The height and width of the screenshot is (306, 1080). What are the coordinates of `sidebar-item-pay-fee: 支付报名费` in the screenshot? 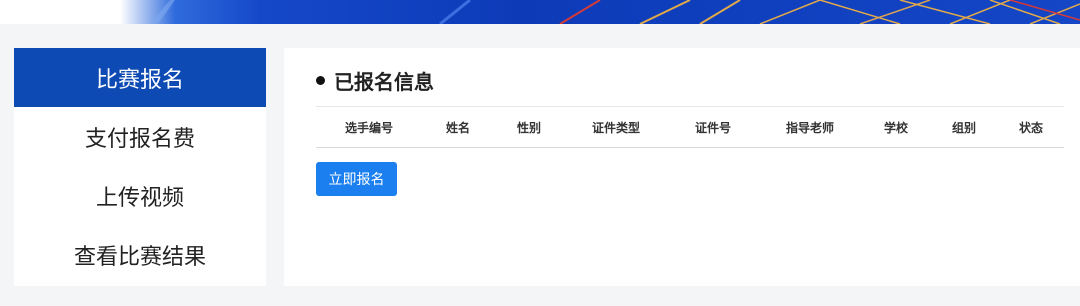 It's located at (140, 136).